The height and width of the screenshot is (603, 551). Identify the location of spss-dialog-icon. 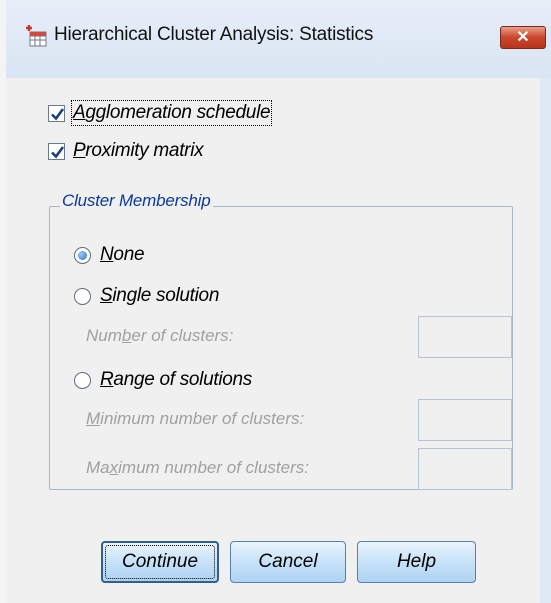
(36, 36).